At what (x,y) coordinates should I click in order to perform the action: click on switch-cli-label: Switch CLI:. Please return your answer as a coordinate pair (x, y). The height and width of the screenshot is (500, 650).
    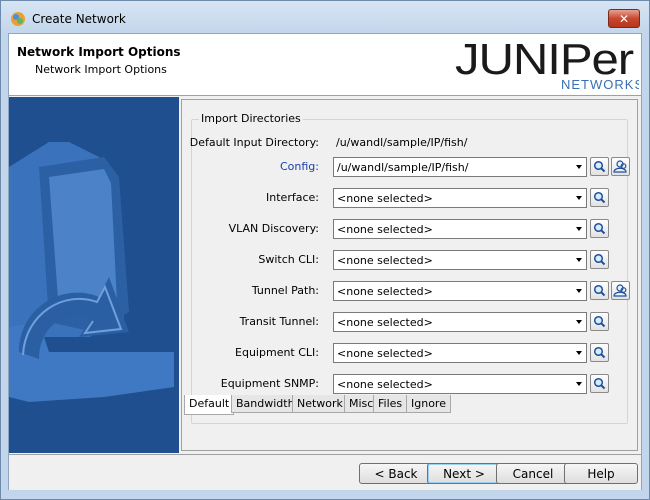
    Looking at the image, I should click on (288, 259).